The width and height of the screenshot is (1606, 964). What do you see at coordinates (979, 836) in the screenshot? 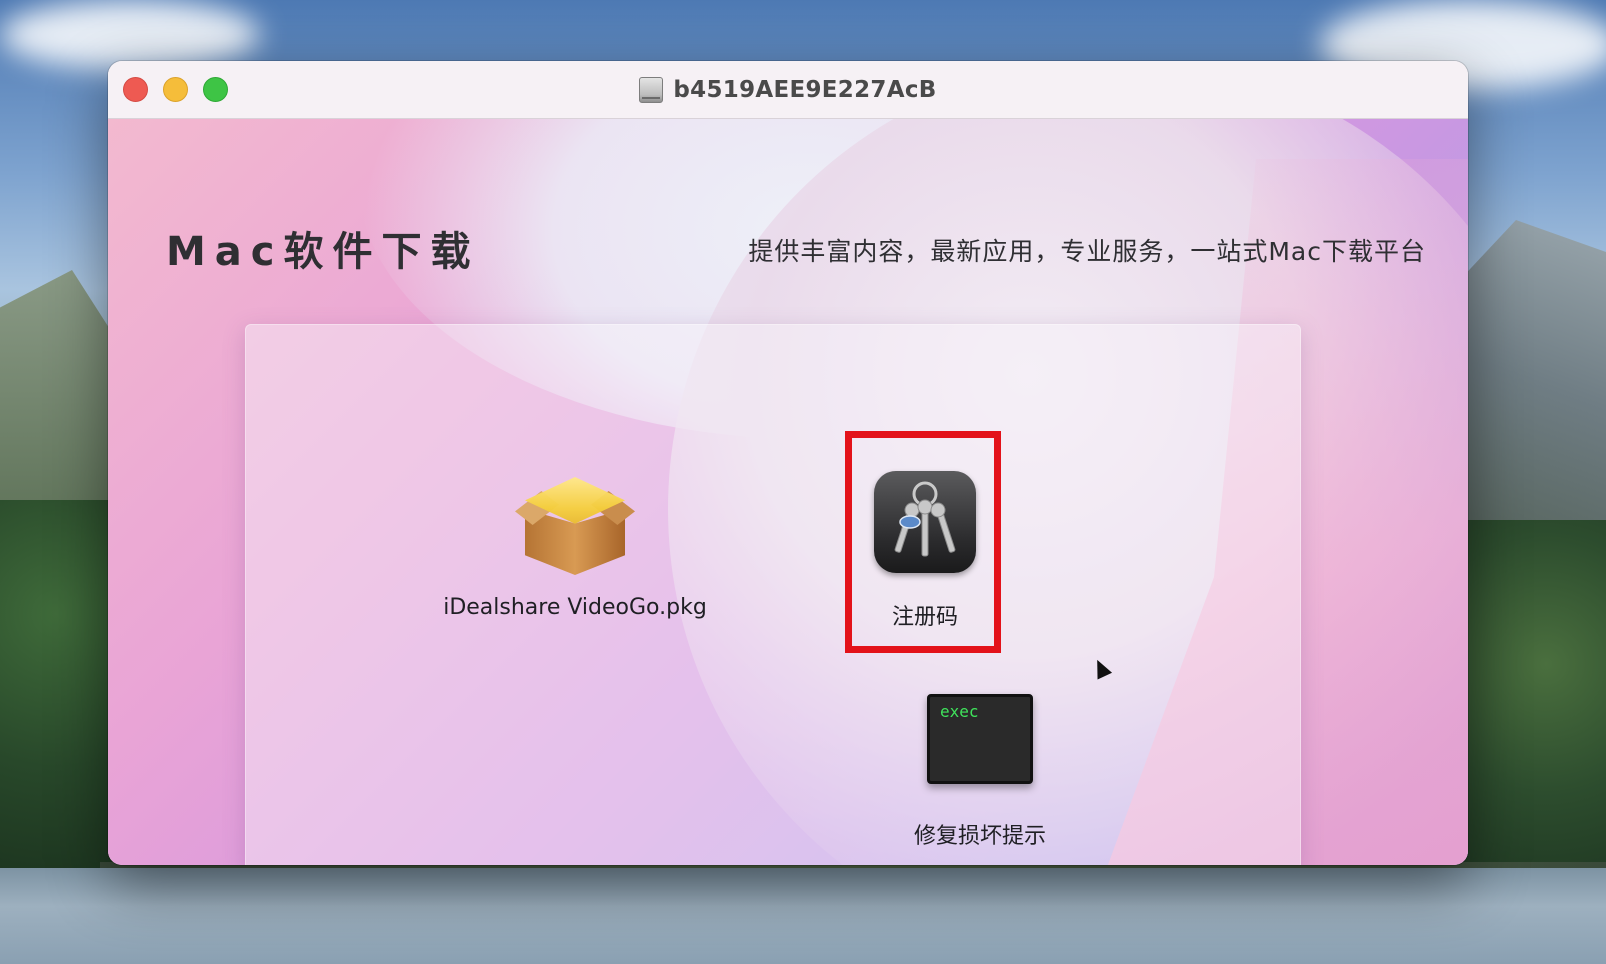
I see `repair-script-label: 修复损坏提示` at bounding box center [979, 836].